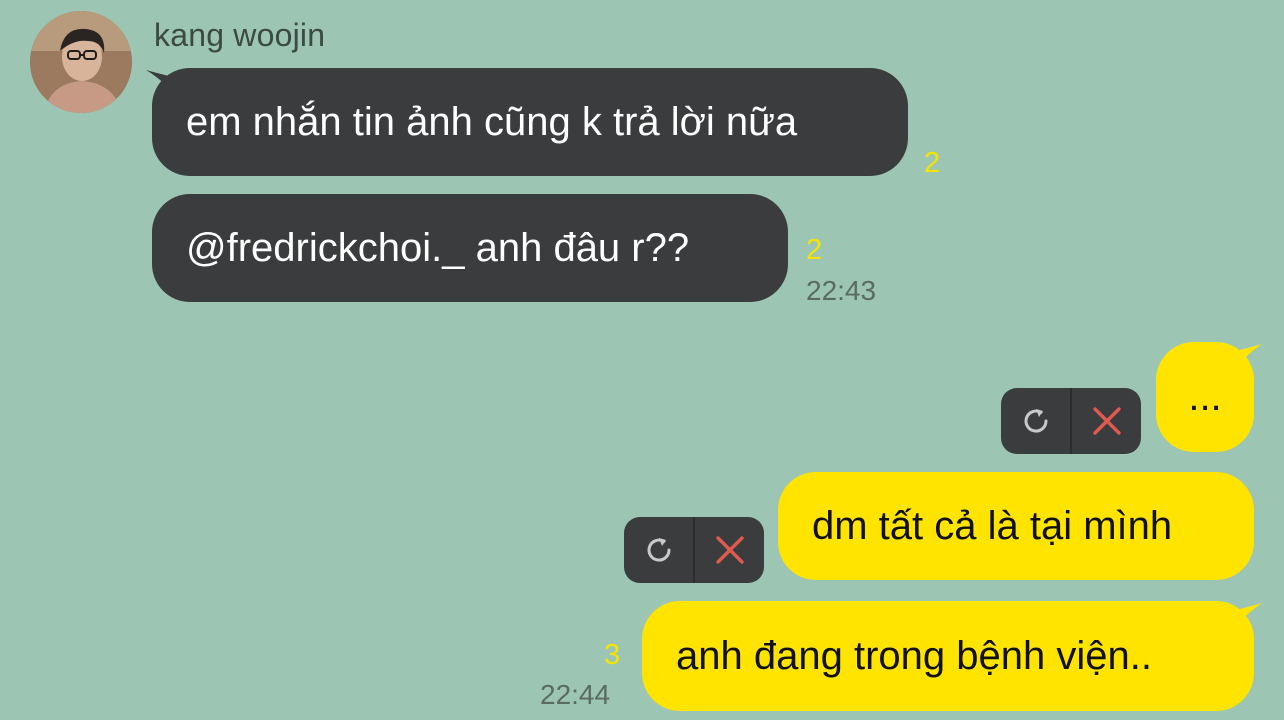  I want to click on profile-photo, so click(81, 62).